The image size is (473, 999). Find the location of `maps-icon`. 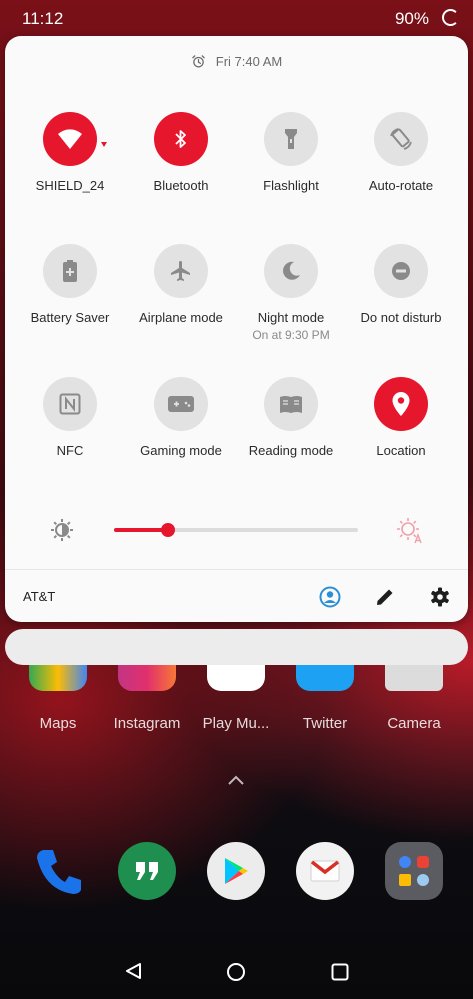

maps-icon is located at coordinates (58, 678).